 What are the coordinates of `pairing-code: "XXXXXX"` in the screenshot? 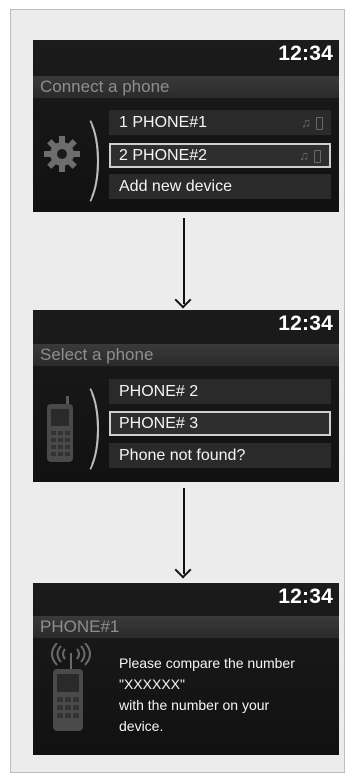 It's located at (152, 684).